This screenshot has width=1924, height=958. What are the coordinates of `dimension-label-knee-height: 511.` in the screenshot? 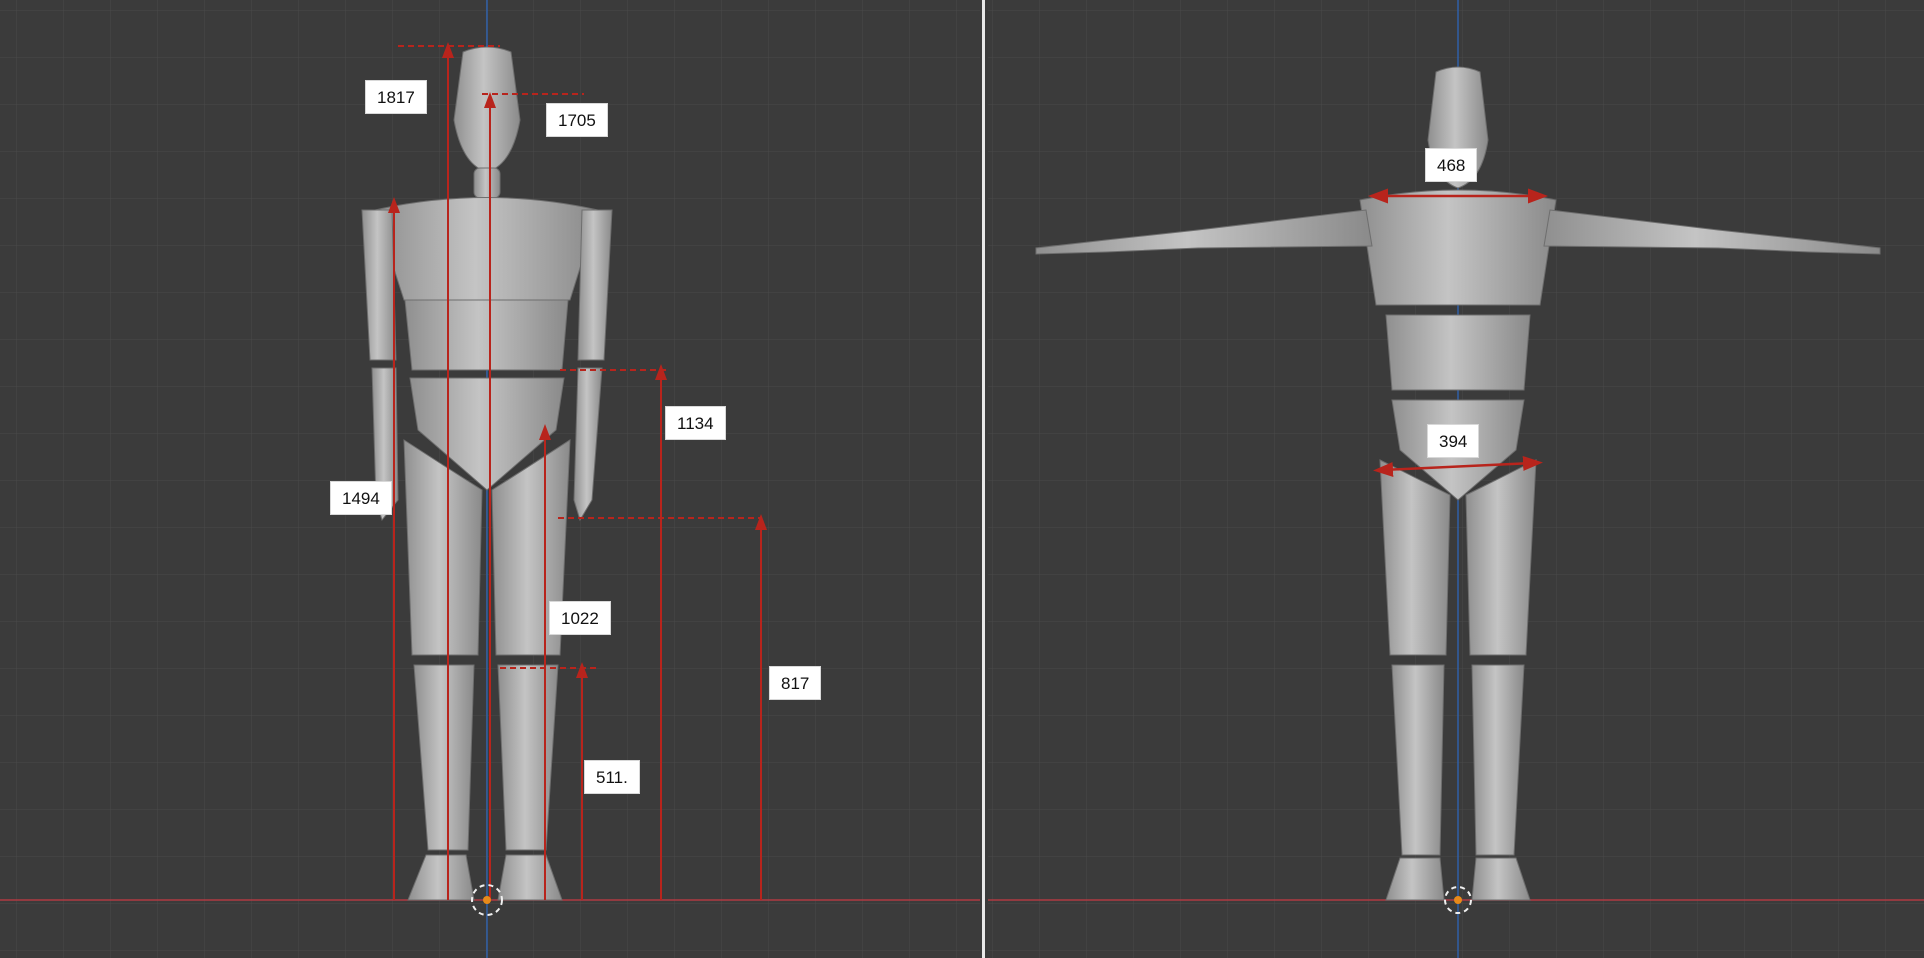 It's located at (612, 777).